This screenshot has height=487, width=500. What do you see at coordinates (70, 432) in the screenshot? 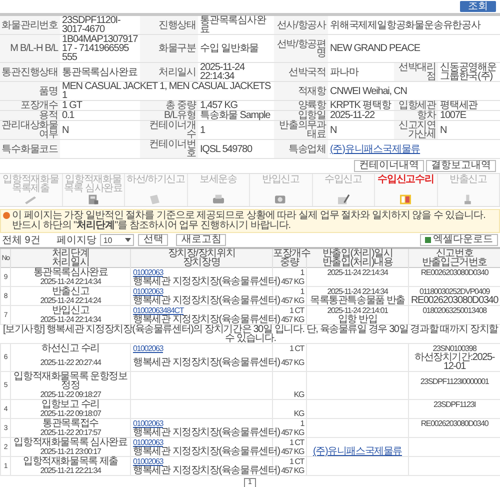
I see `table-cell: 2025-11-22 20:17:57` at bounding box center [70, 432].